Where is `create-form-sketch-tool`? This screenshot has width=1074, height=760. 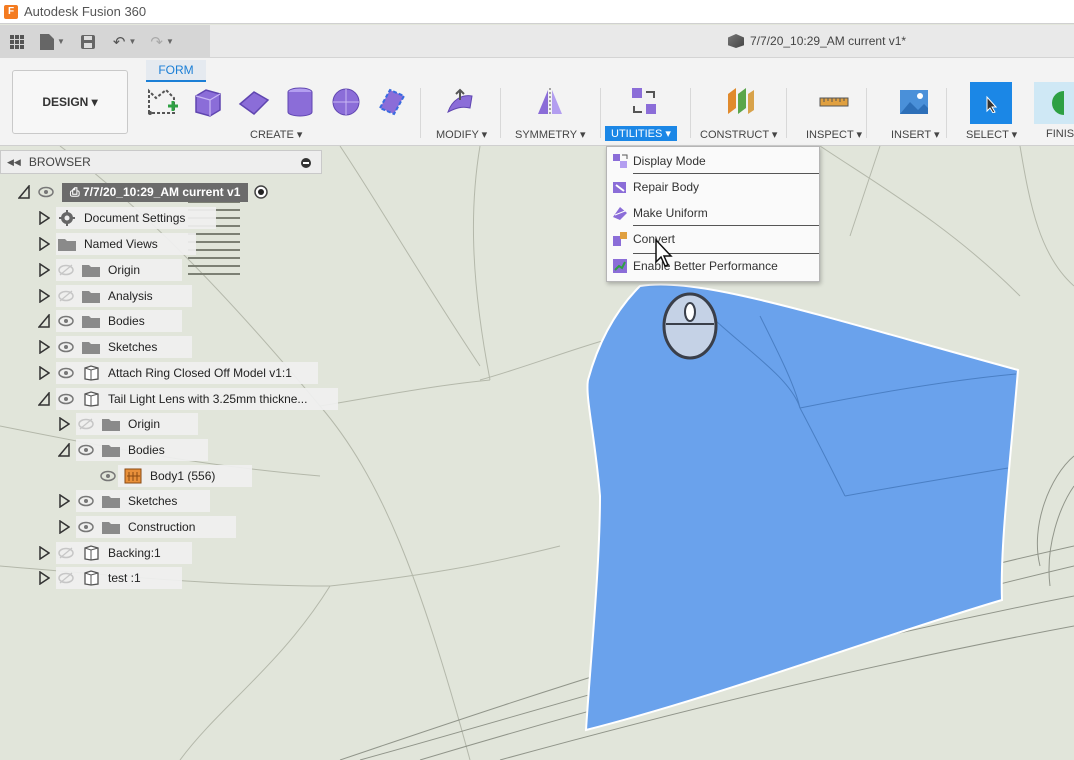 create-form-sketch-tool is located at coordinates (162, 102).